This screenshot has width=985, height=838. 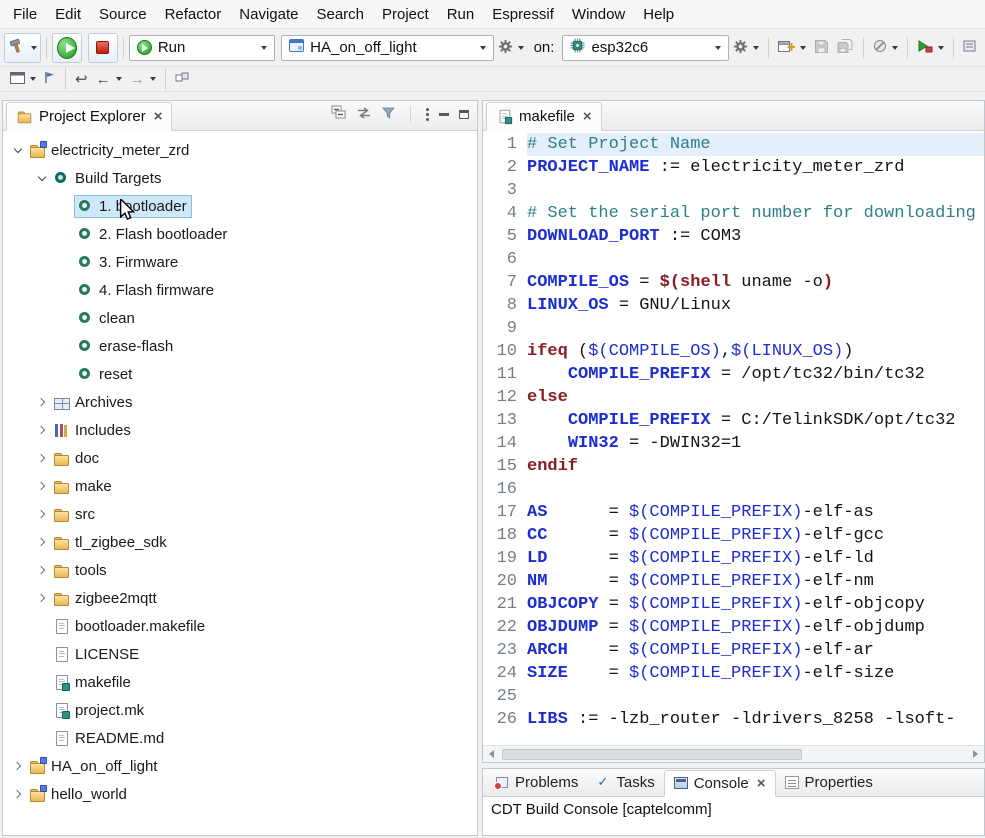 I want to click on scroll-right-icon, so click(x=975, y=754).